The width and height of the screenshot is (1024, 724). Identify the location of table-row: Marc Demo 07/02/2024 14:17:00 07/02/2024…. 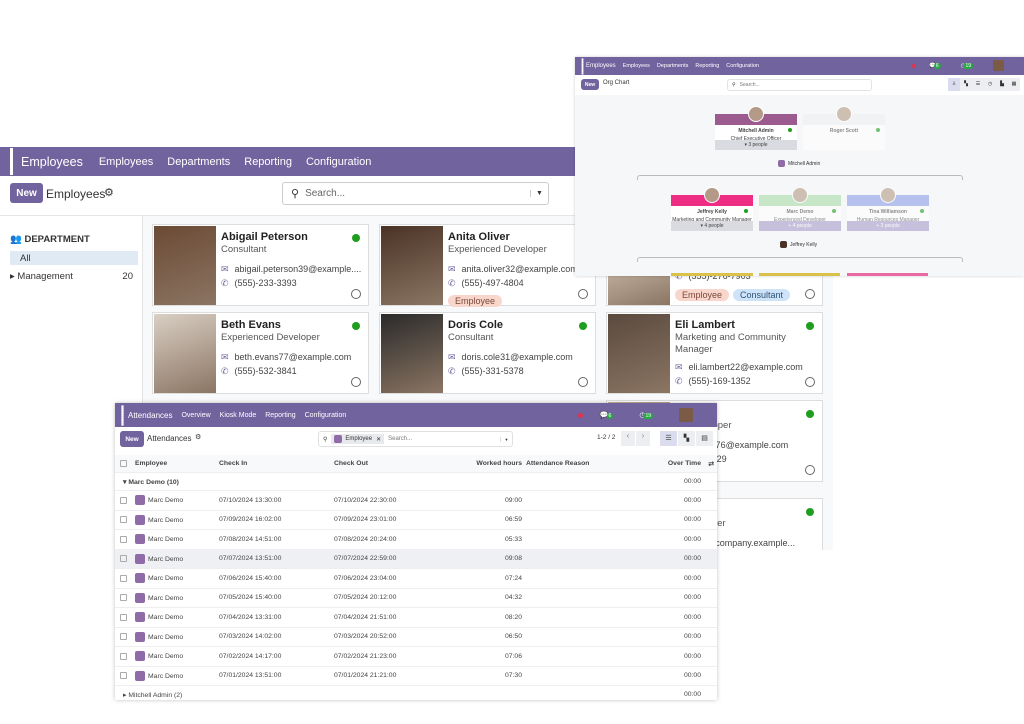
(416, 657).